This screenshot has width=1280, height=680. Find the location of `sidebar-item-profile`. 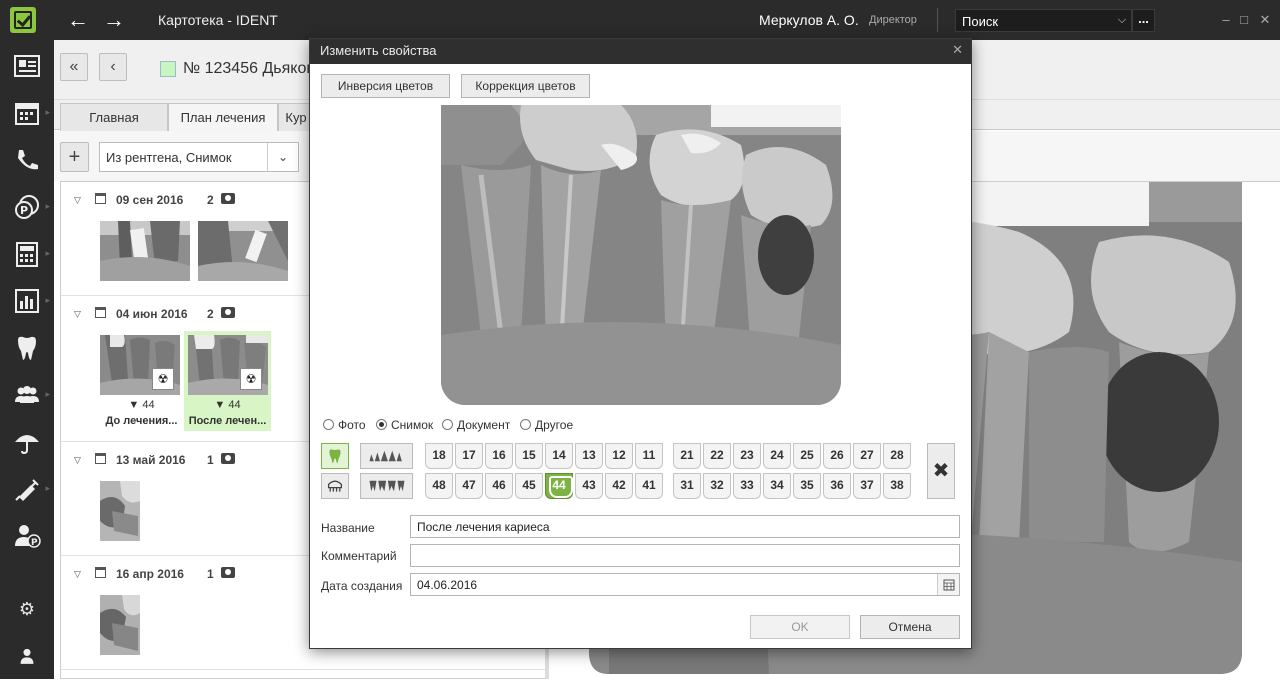

sidebar-item-profile is located at coordinates (27, 656).